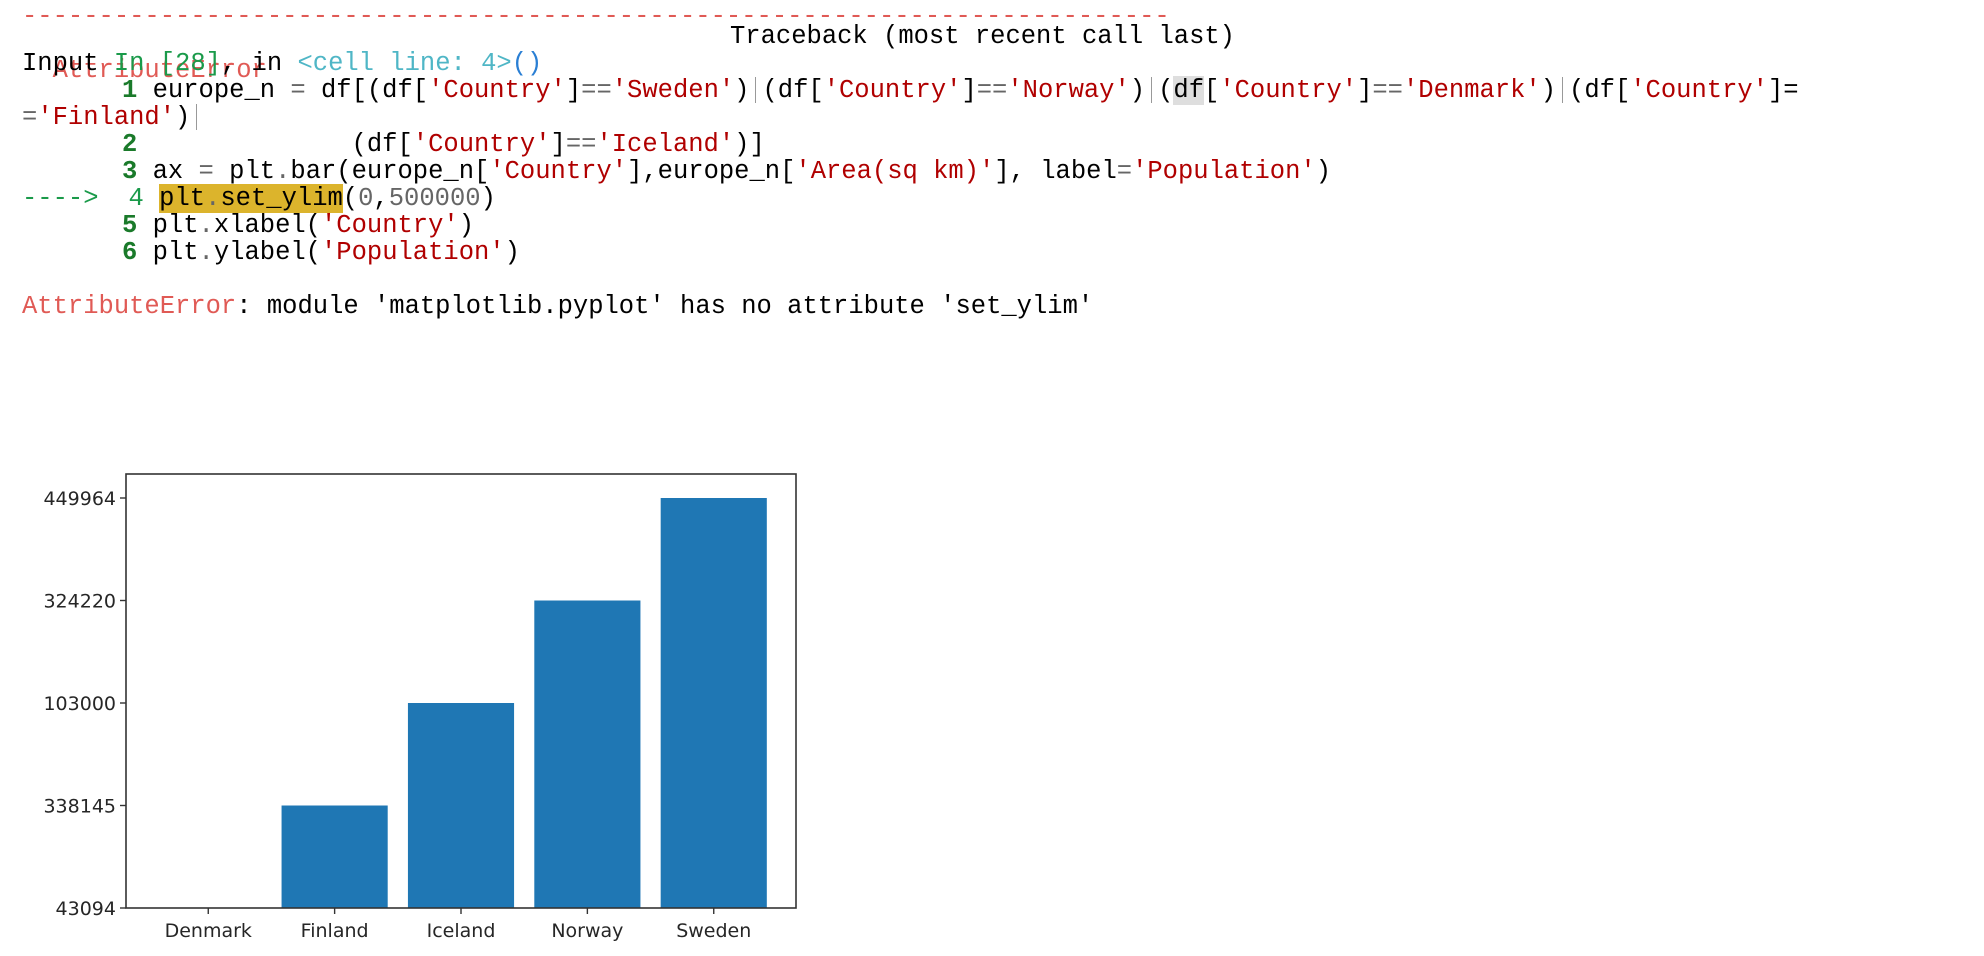  Describe the element at coordinates (335, 931) in the screenshot. I see `x-tick-label: Finland` at that location.